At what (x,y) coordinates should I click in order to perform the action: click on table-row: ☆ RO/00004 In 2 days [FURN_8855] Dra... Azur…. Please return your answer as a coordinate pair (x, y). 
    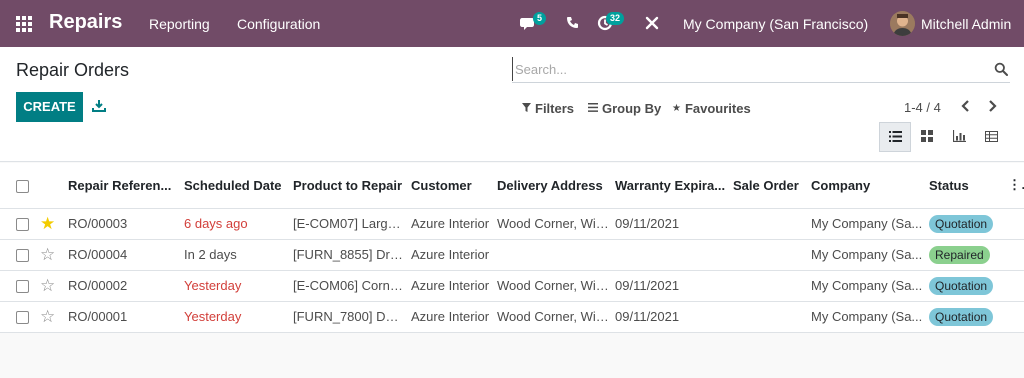
    Looking at the image, I should click on (512, 255).